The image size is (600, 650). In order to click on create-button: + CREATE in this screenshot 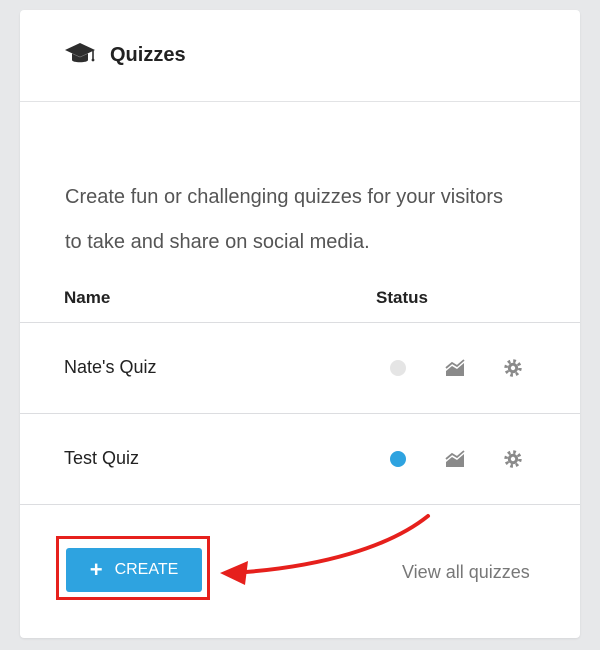, I will do `click(134, 570)`.